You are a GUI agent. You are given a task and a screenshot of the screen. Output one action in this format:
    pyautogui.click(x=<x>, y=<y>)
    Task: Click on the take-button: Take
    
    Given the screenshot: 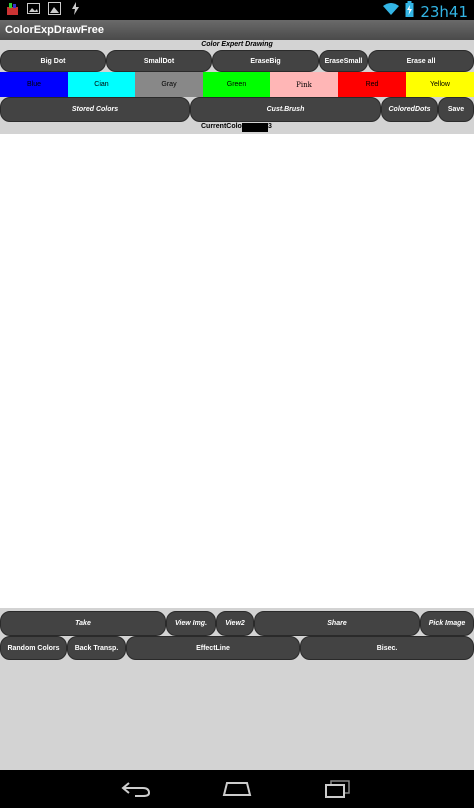 What is the action you would take?
    pyautogui.click(x=83, y=623)
    